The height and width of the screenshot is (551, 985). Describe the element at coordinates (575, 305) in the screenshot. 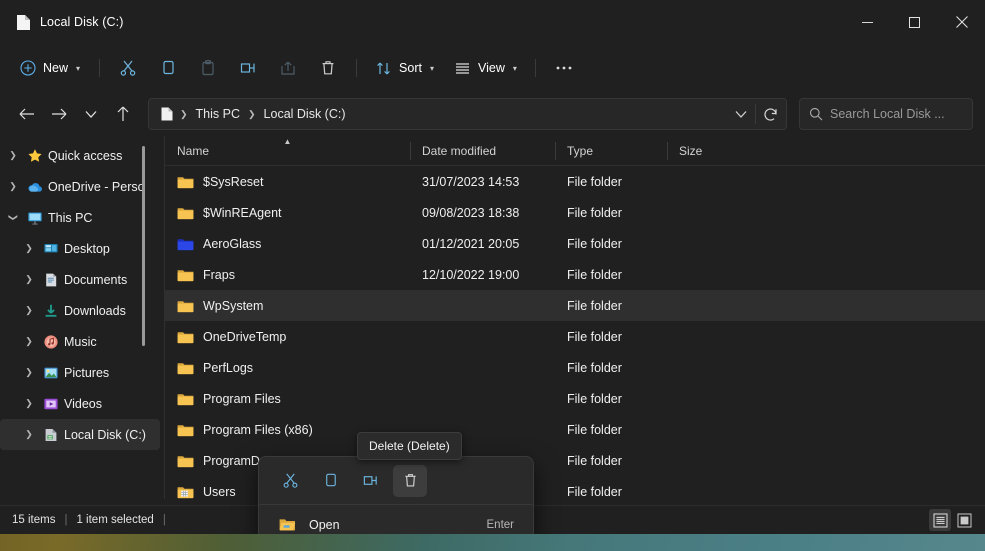

I see `table-row: WpSystem File folder` at that location.